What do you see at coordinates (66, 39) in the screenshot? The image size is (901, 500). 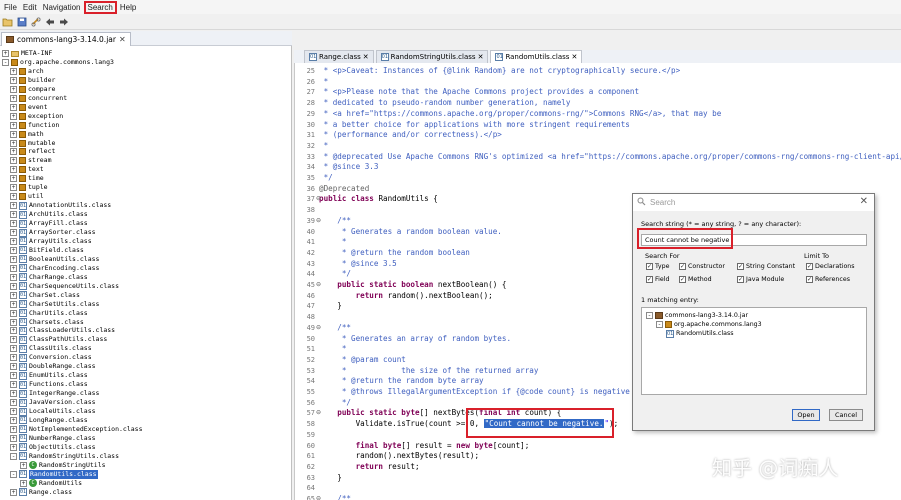 I see `jar-file-tab: commons-lang3-3.14.0.jar ✕` at bounding box center [66, 39].